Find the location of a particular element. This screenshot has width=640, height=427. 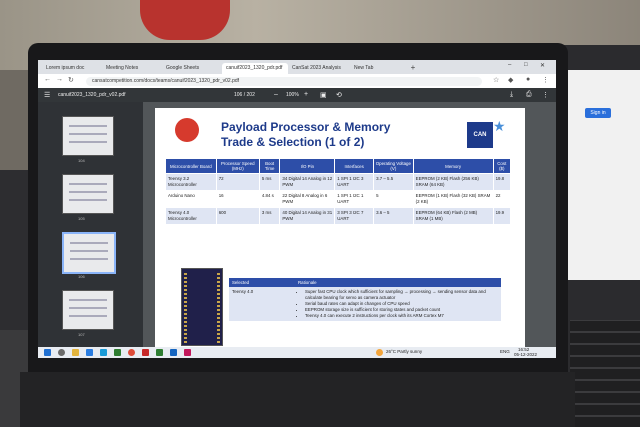

table-cell: 3 ms is located at coordinates (269, 216).